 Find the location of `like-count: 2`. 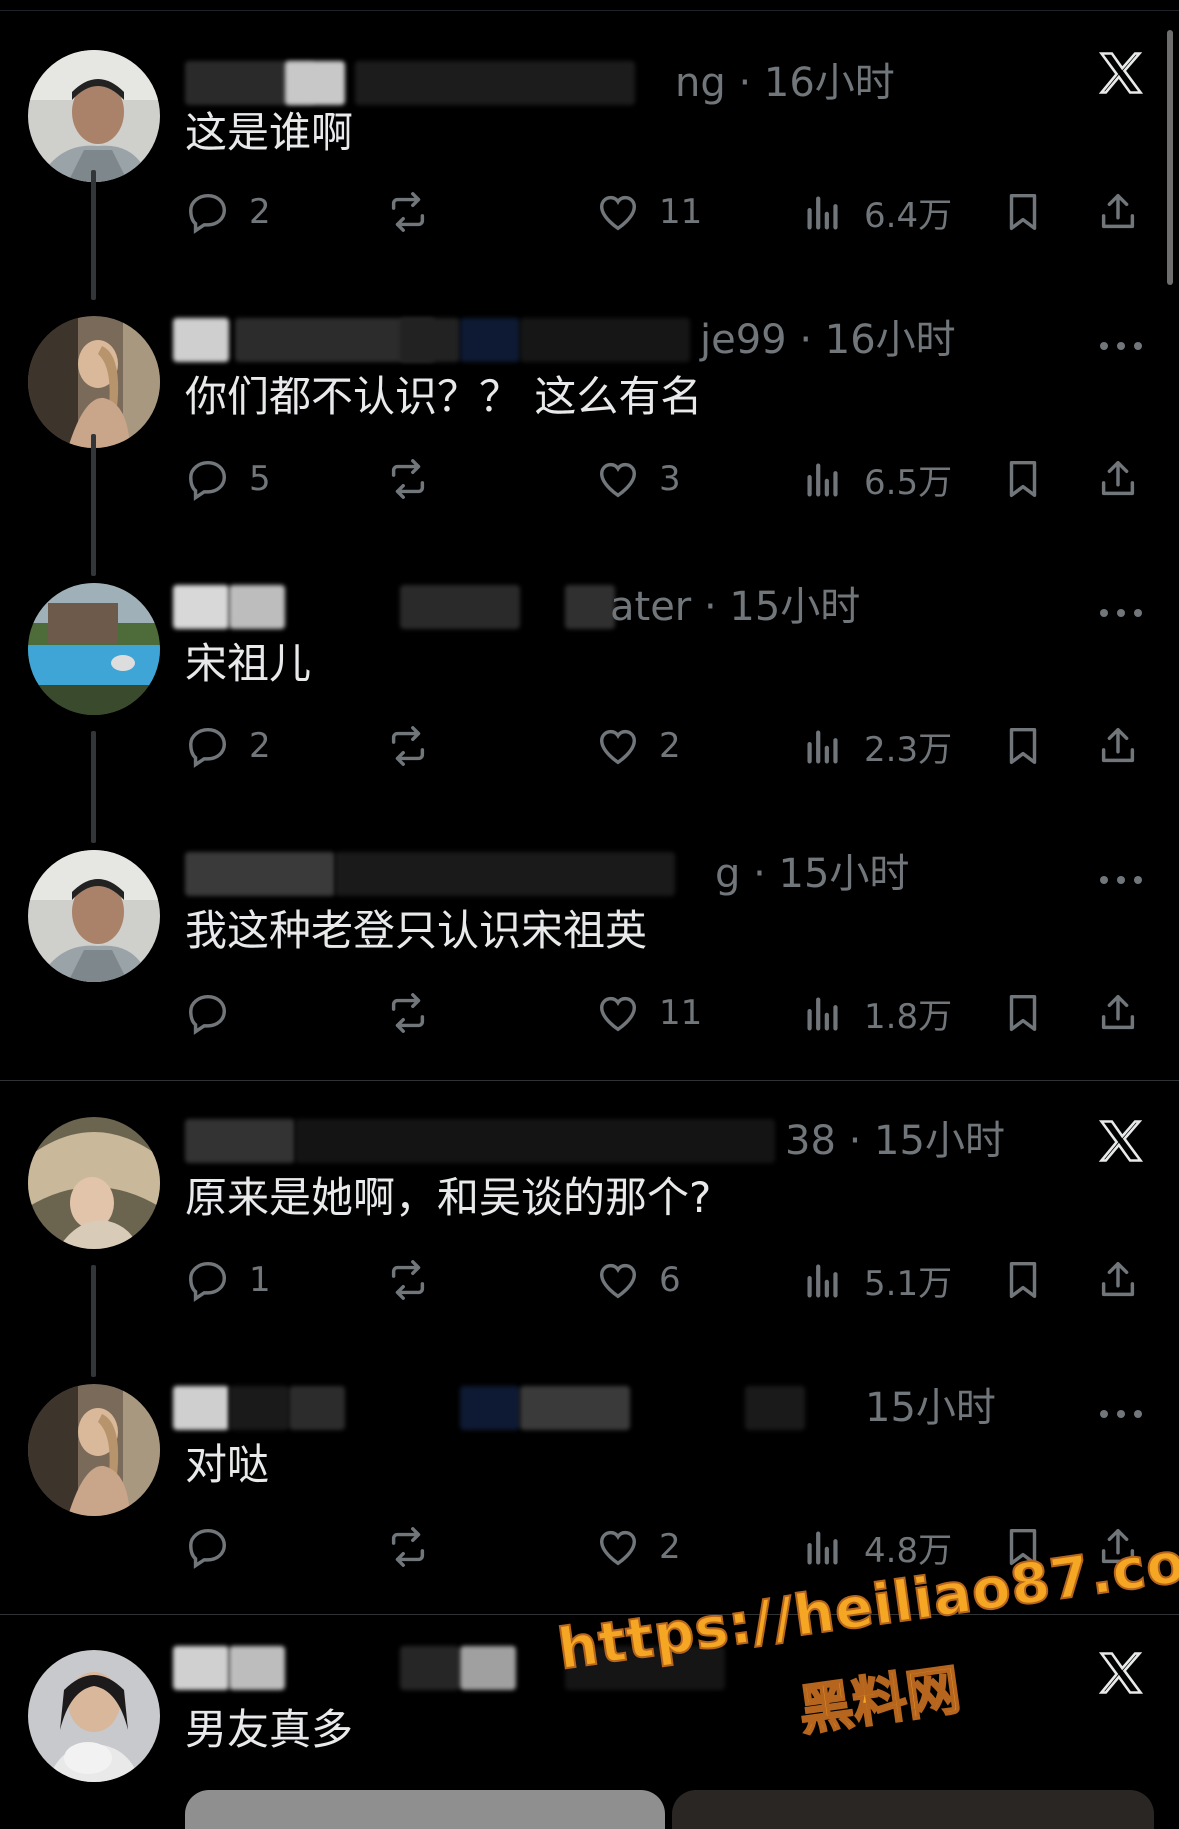

like-count: 2 is located at coordinates (670, 1547).